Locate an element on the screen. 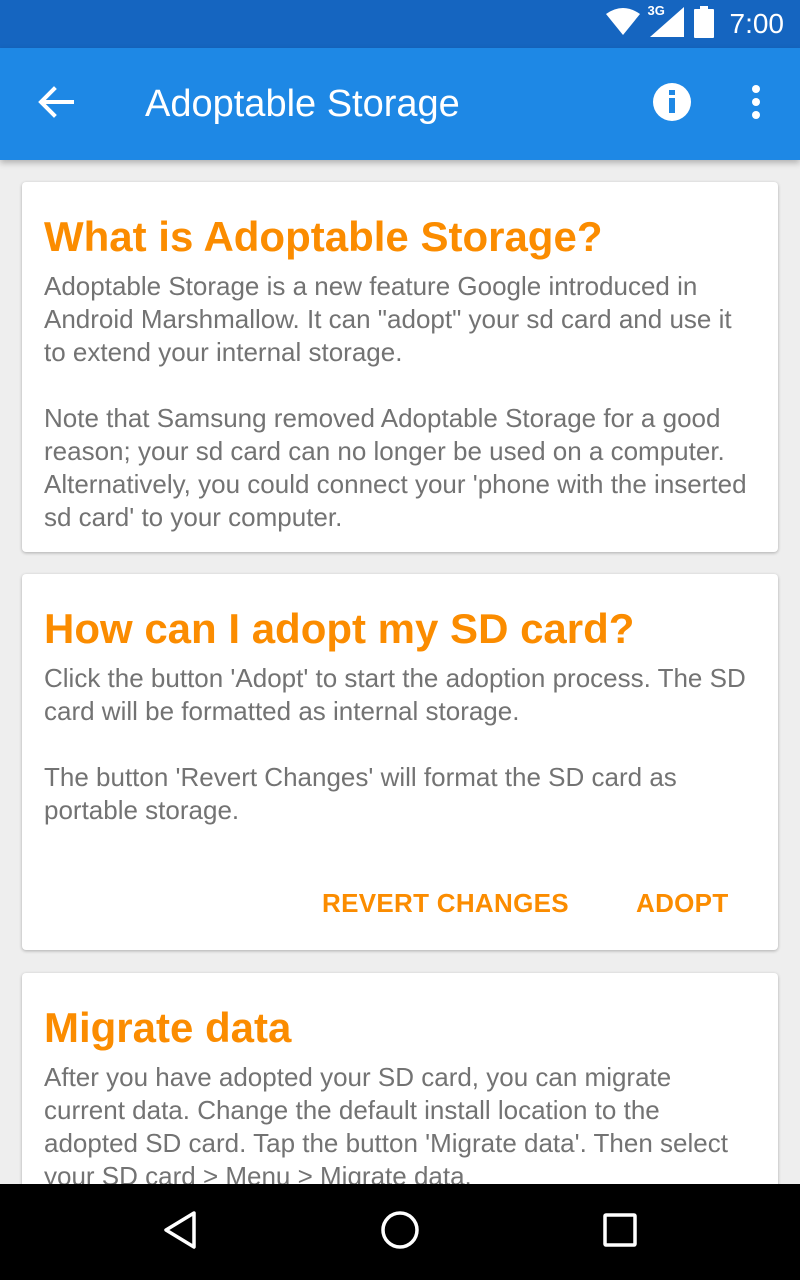 Image resolution: width=800 pixels, height=1280 pixels. nav-home-button is located at coordinates (400, 1232).